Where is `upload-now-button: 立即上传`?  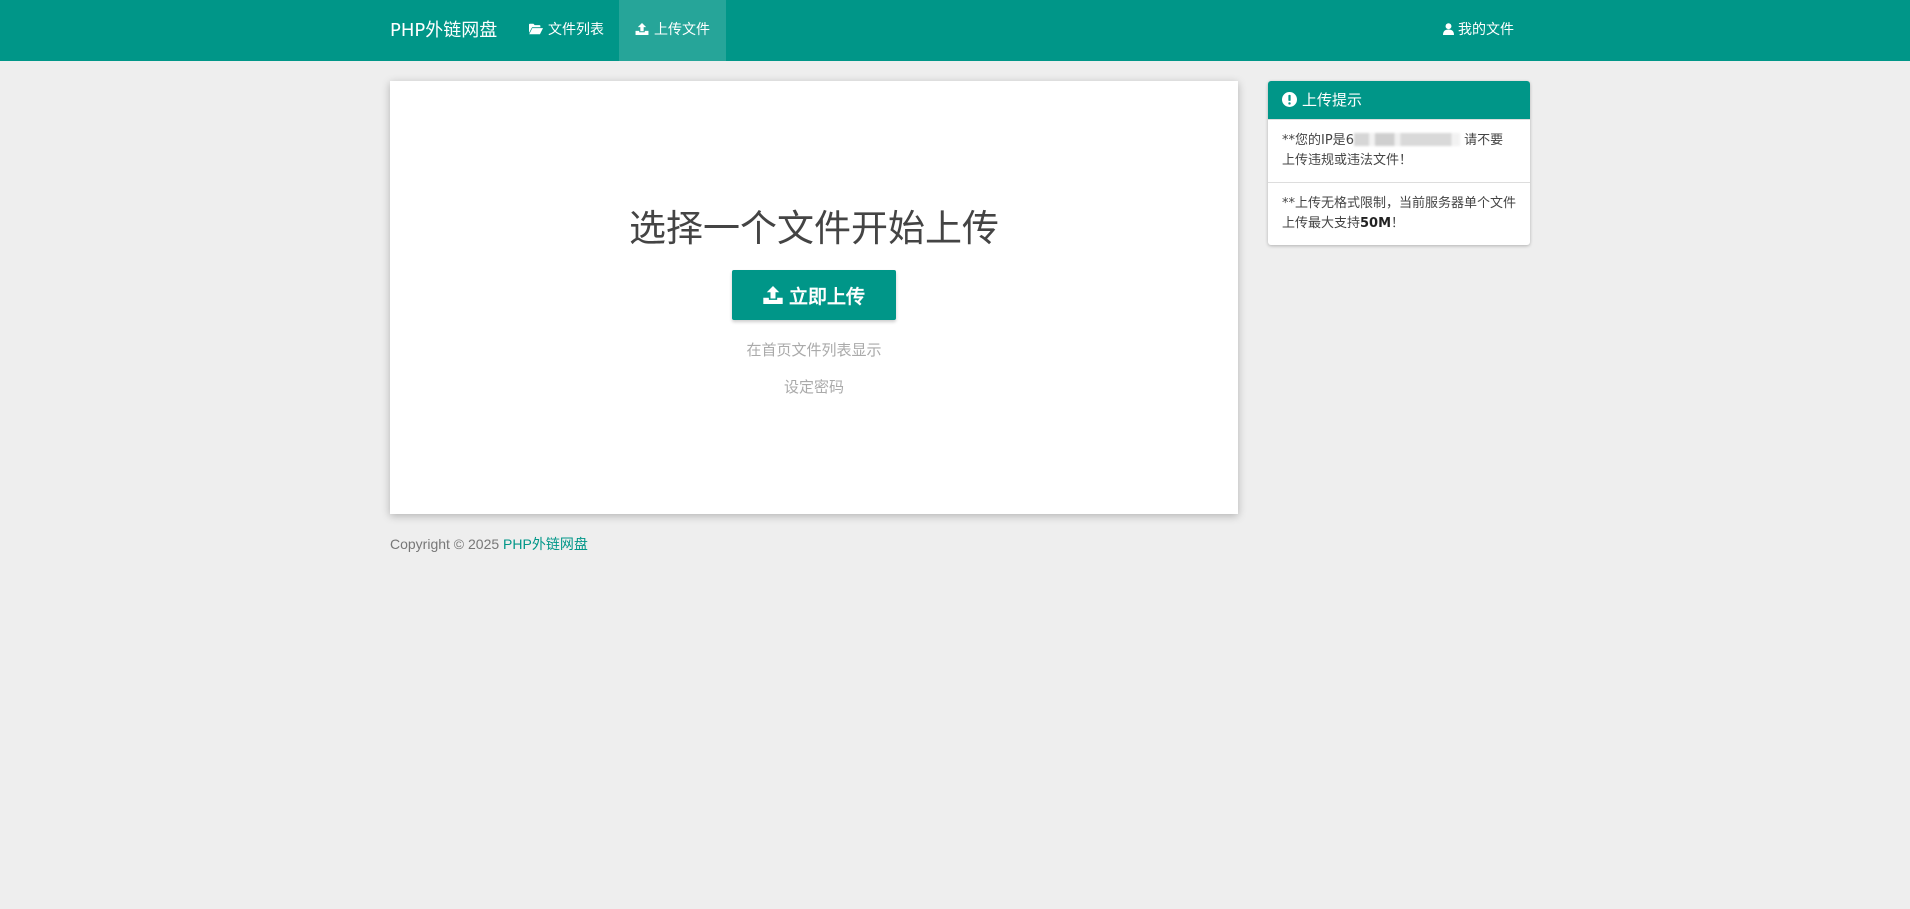
upload-now-button: 立即上传 is located at coordinates (814, 295).